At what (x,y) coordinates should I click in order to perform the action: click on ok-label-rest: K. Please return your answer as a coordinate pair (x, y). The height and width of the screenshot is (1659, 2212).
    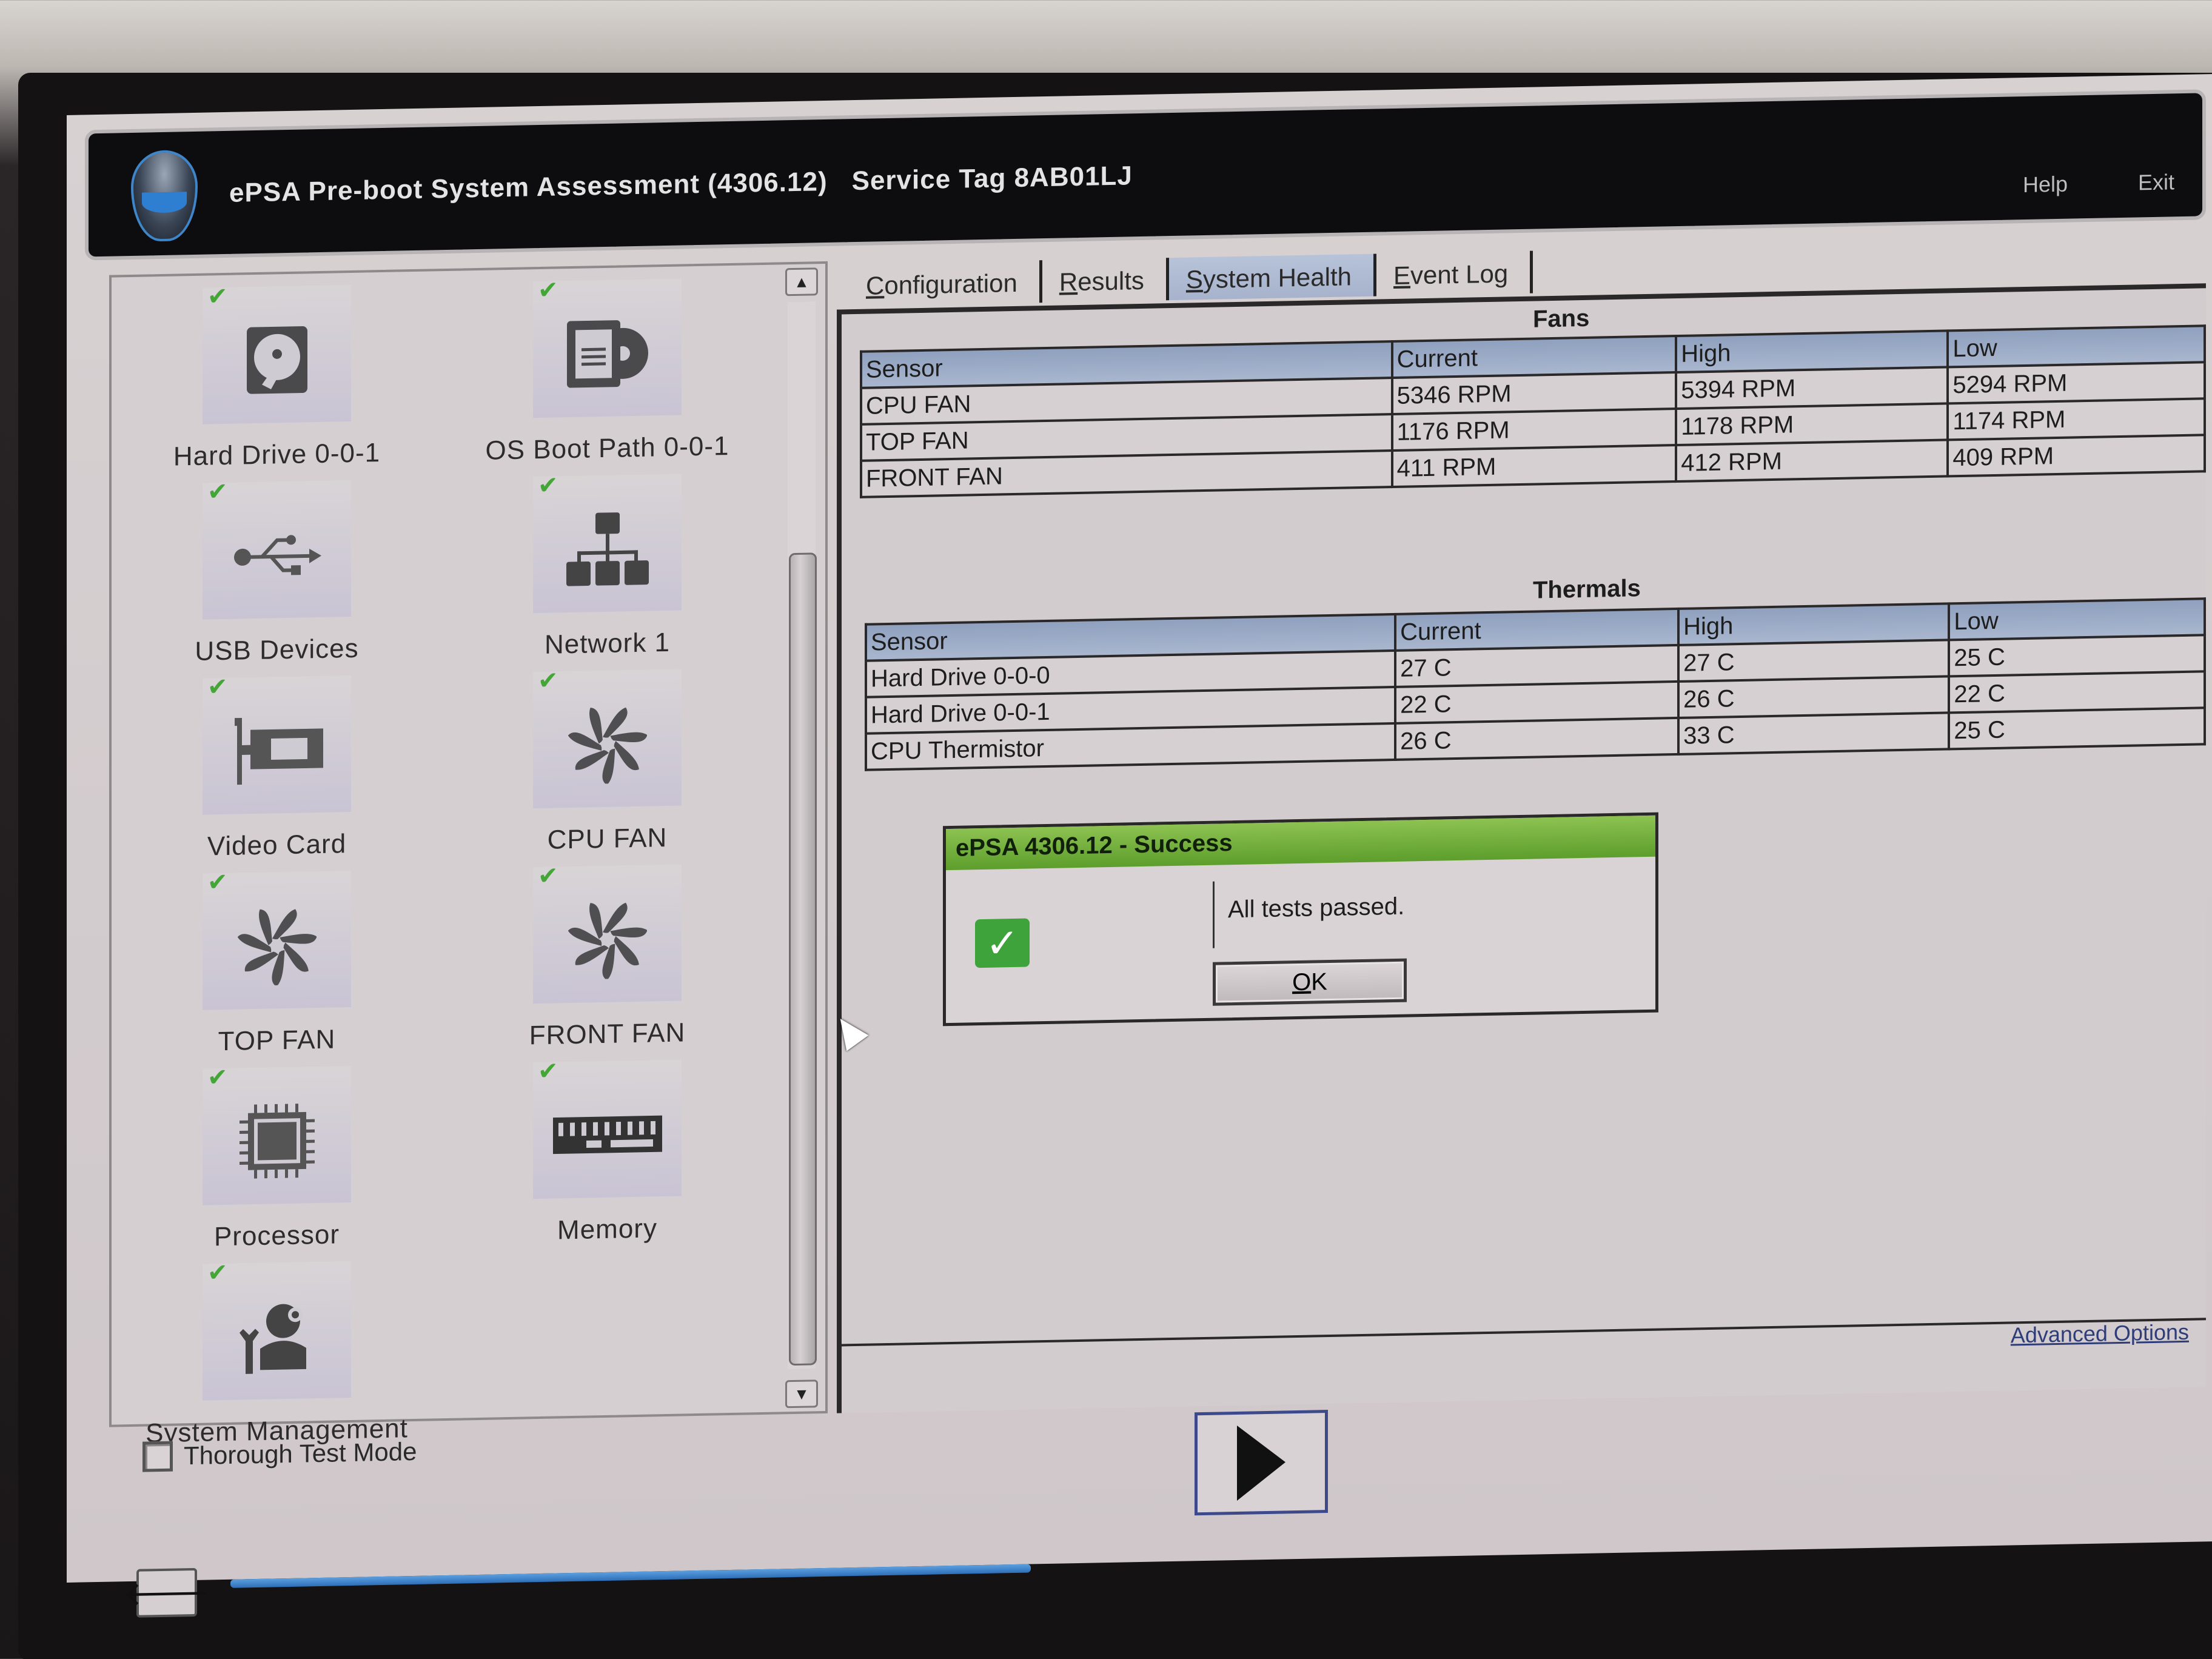
    Looking at the image, I should click on (1319, 982).